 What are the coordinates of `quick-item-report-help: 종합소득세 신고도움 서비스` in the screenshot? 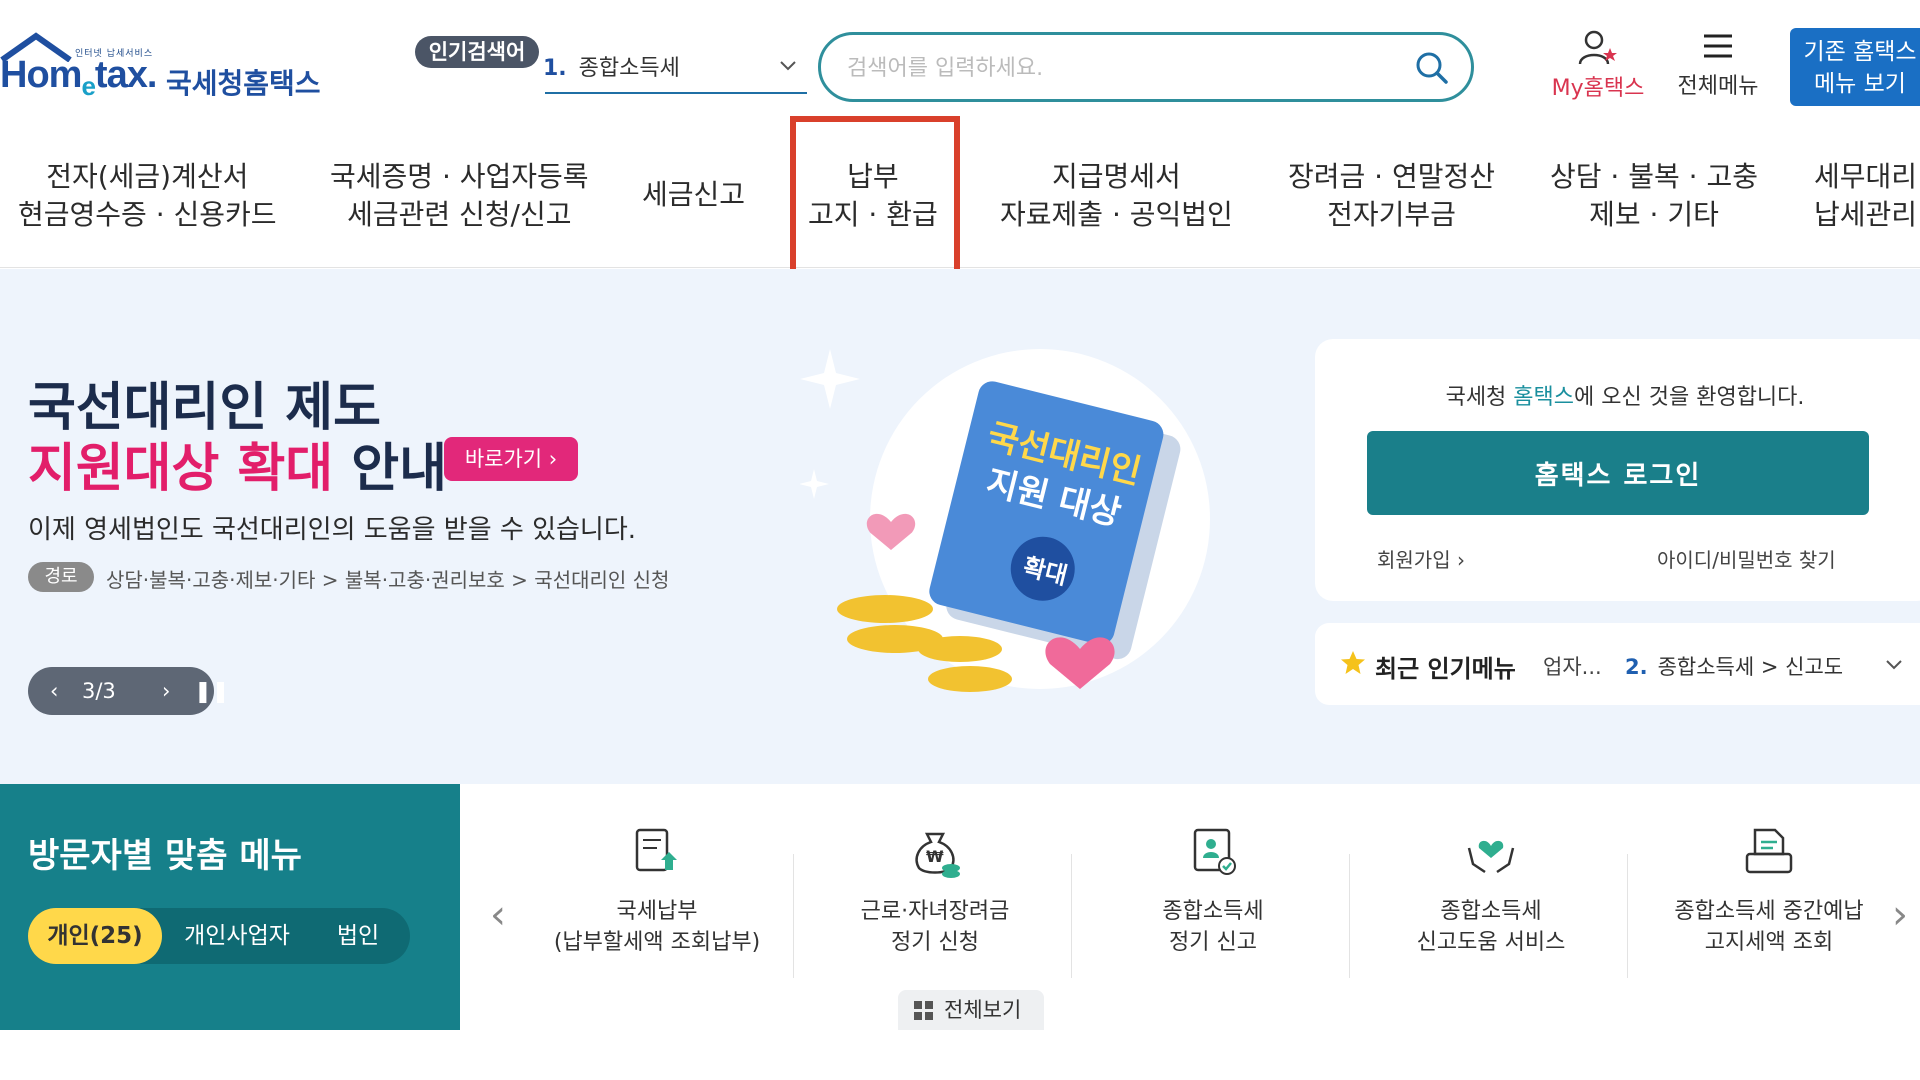 It's located at (1491, 899).